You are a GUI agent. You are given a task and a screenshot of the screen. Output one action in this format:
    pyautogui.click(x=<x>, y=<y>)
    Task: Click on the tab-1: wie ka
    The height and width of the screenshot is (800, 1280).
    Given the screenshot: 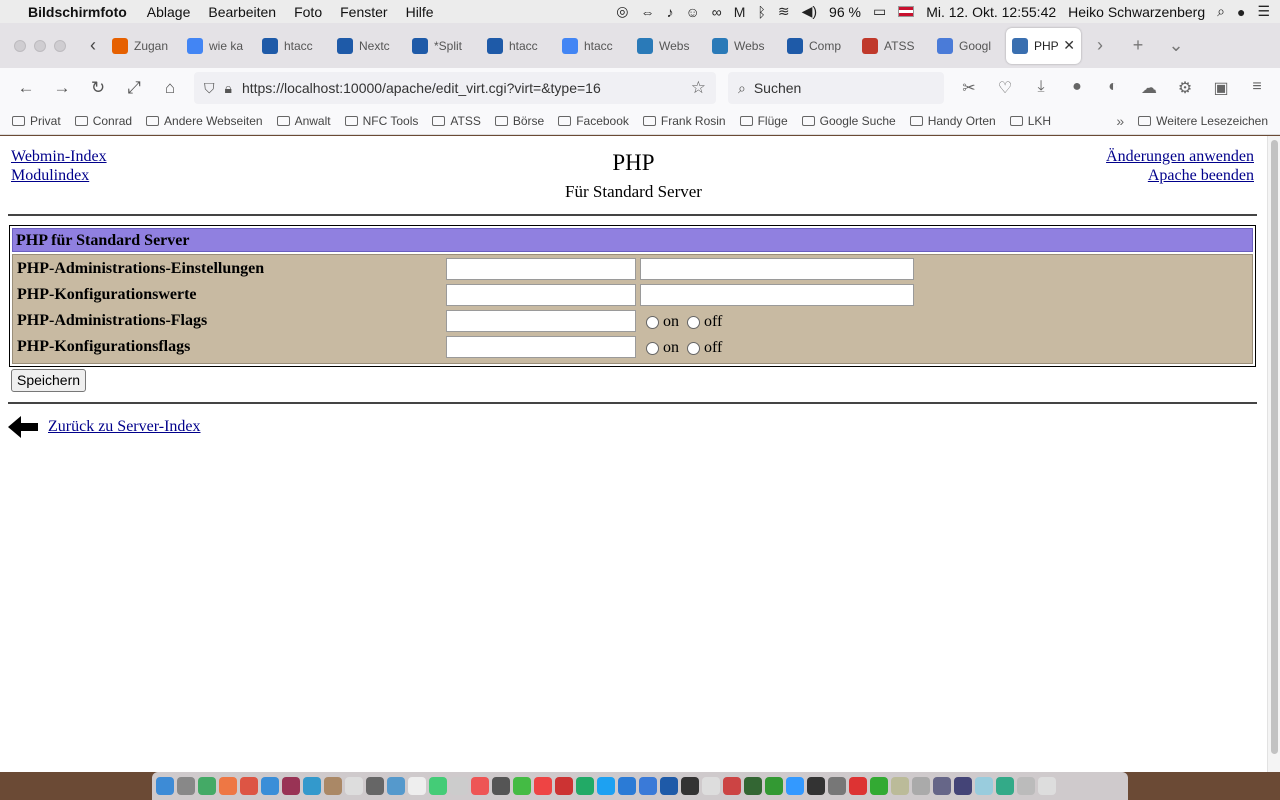 What is the action you would take?
    pyautogui.click(x=218, y=46)
    